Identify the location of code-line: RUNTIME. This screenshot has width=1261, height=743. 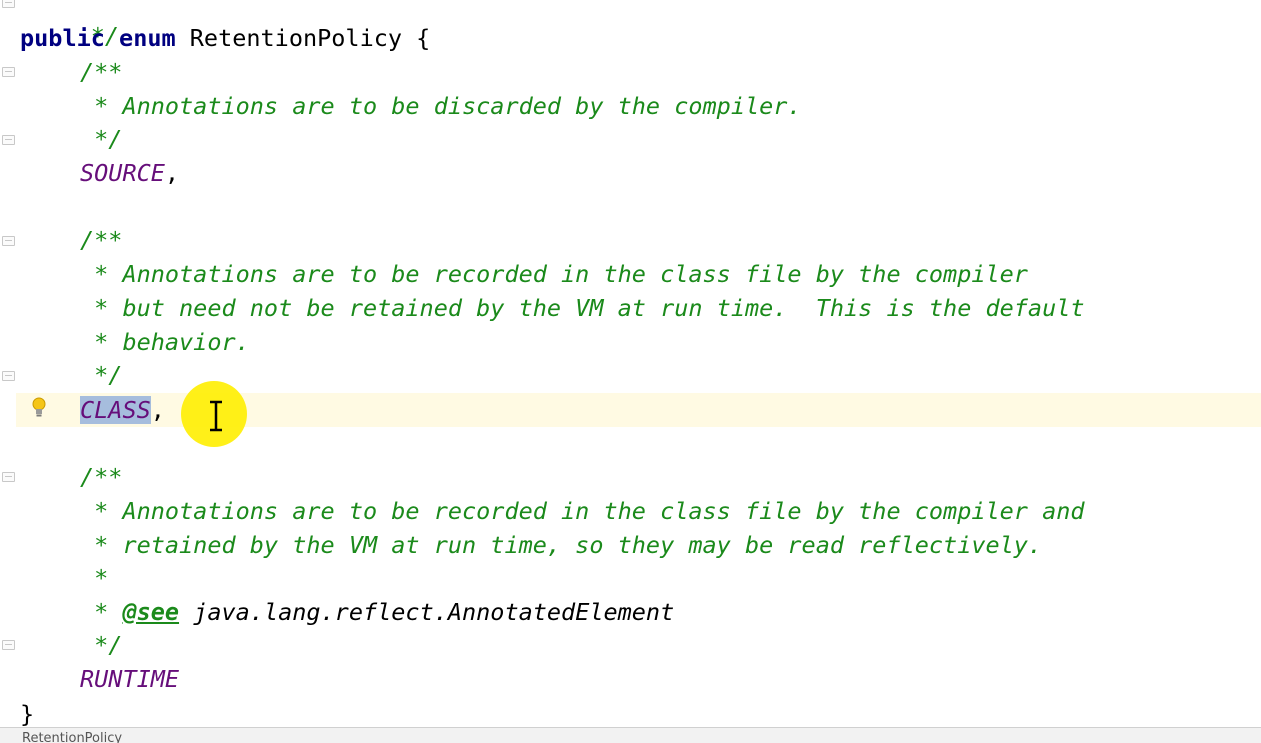
(129, 679).